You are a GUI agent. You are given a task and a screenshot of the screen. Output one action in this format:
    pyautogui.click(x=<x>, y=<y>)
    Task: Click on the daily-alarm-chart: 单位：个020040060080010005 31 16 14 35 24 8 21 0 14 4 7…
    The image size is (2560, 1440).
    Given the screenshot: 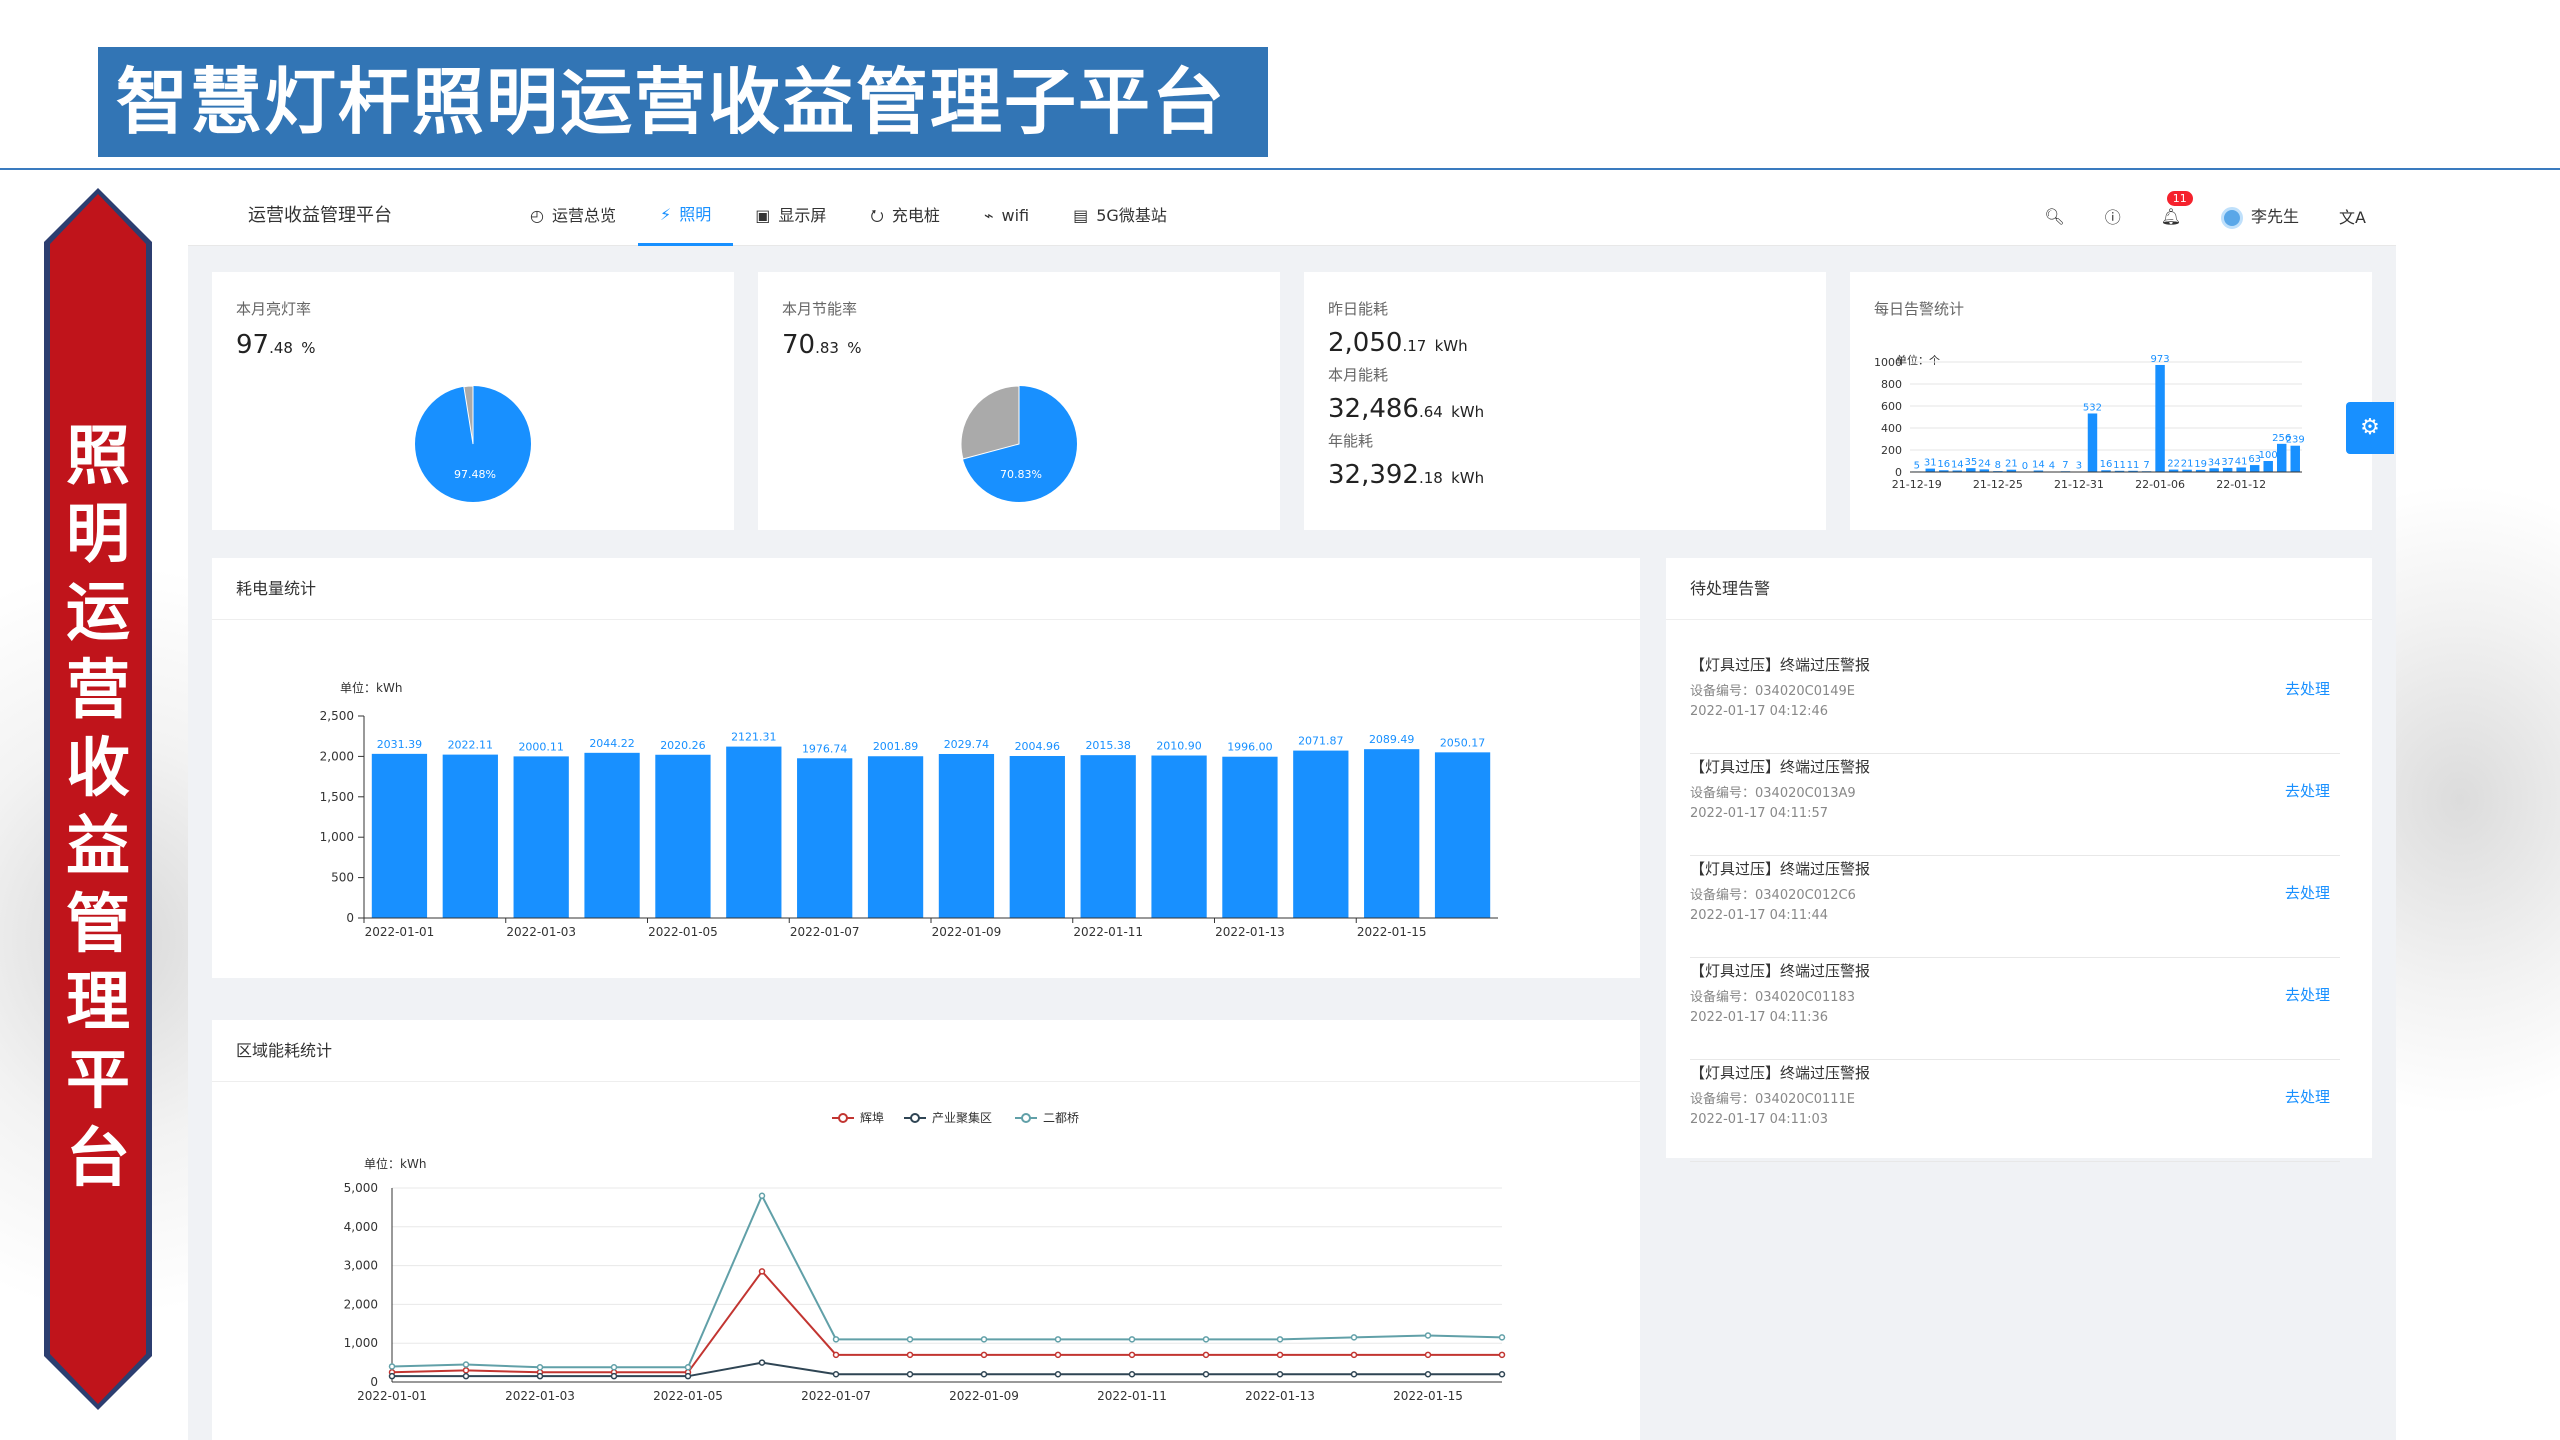 What is the action you would take?
    pyautogui.click(x=2089, y=422)
    